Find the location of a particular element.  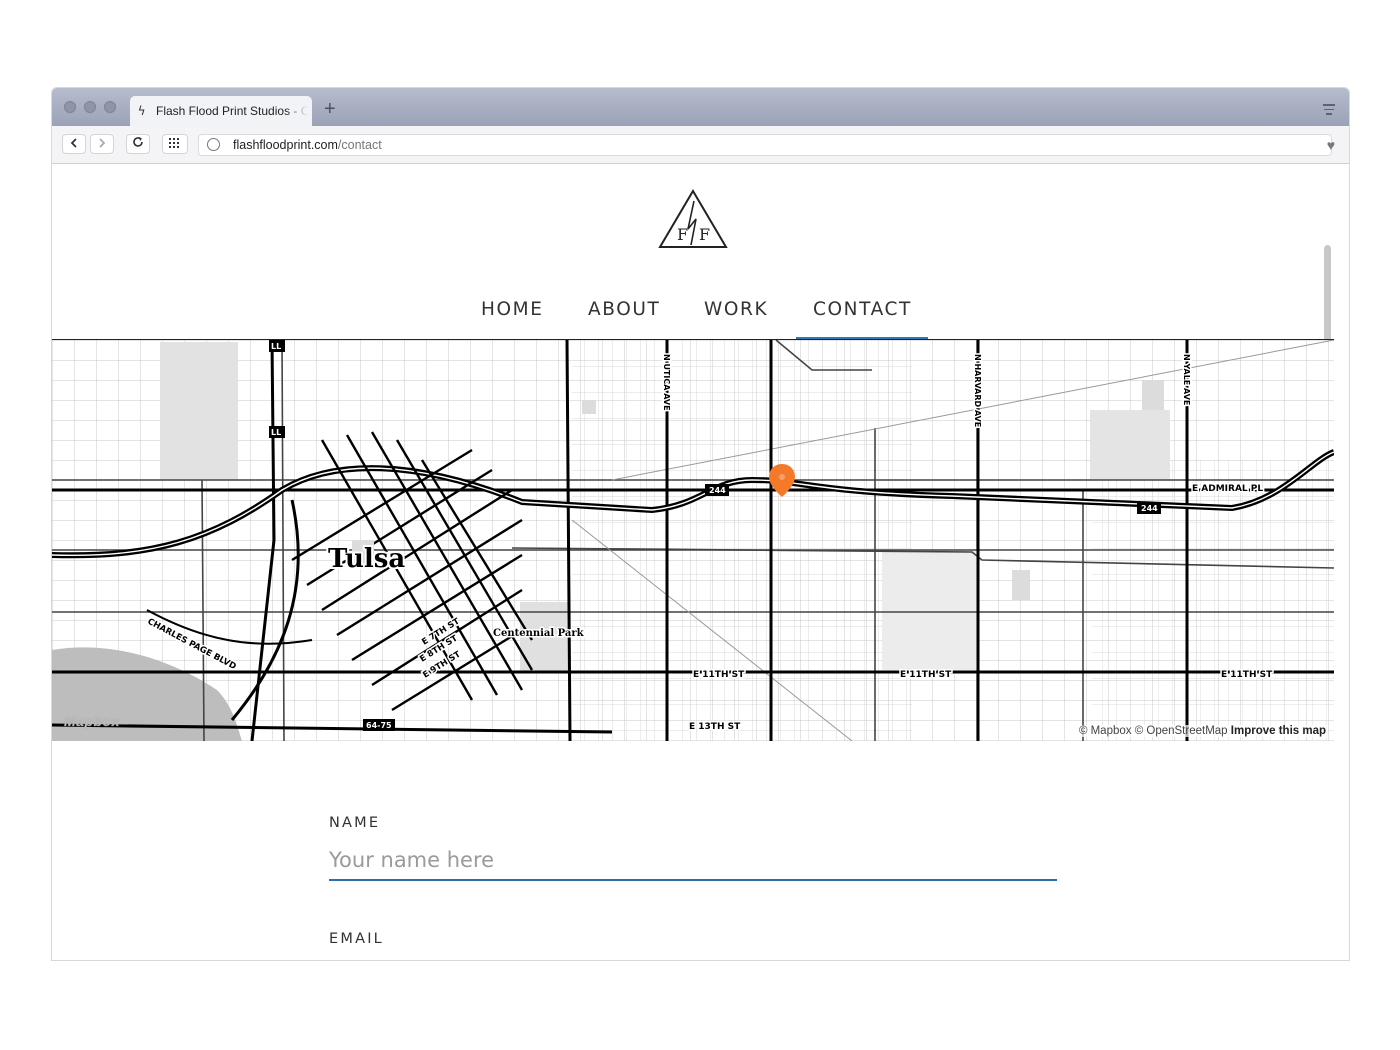

tabs-menu-icon is located at coordinates (1329, 111).